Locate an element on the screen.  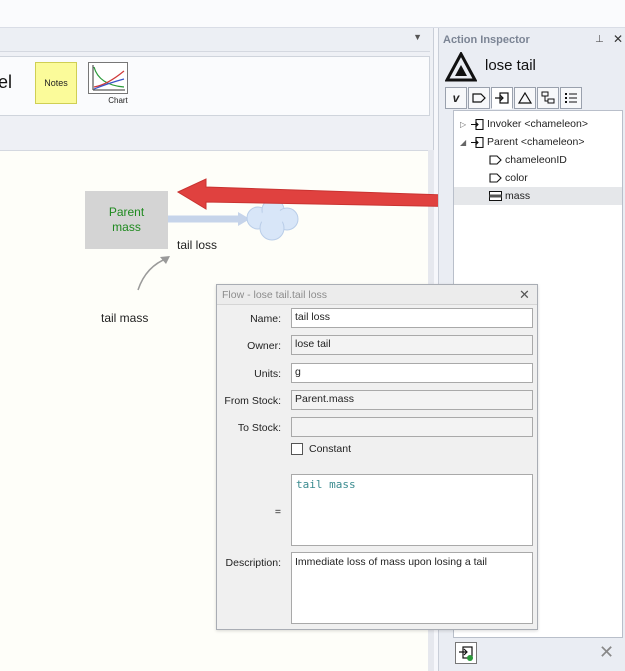
constant-label: Constant is located at coordinates (330, 449).